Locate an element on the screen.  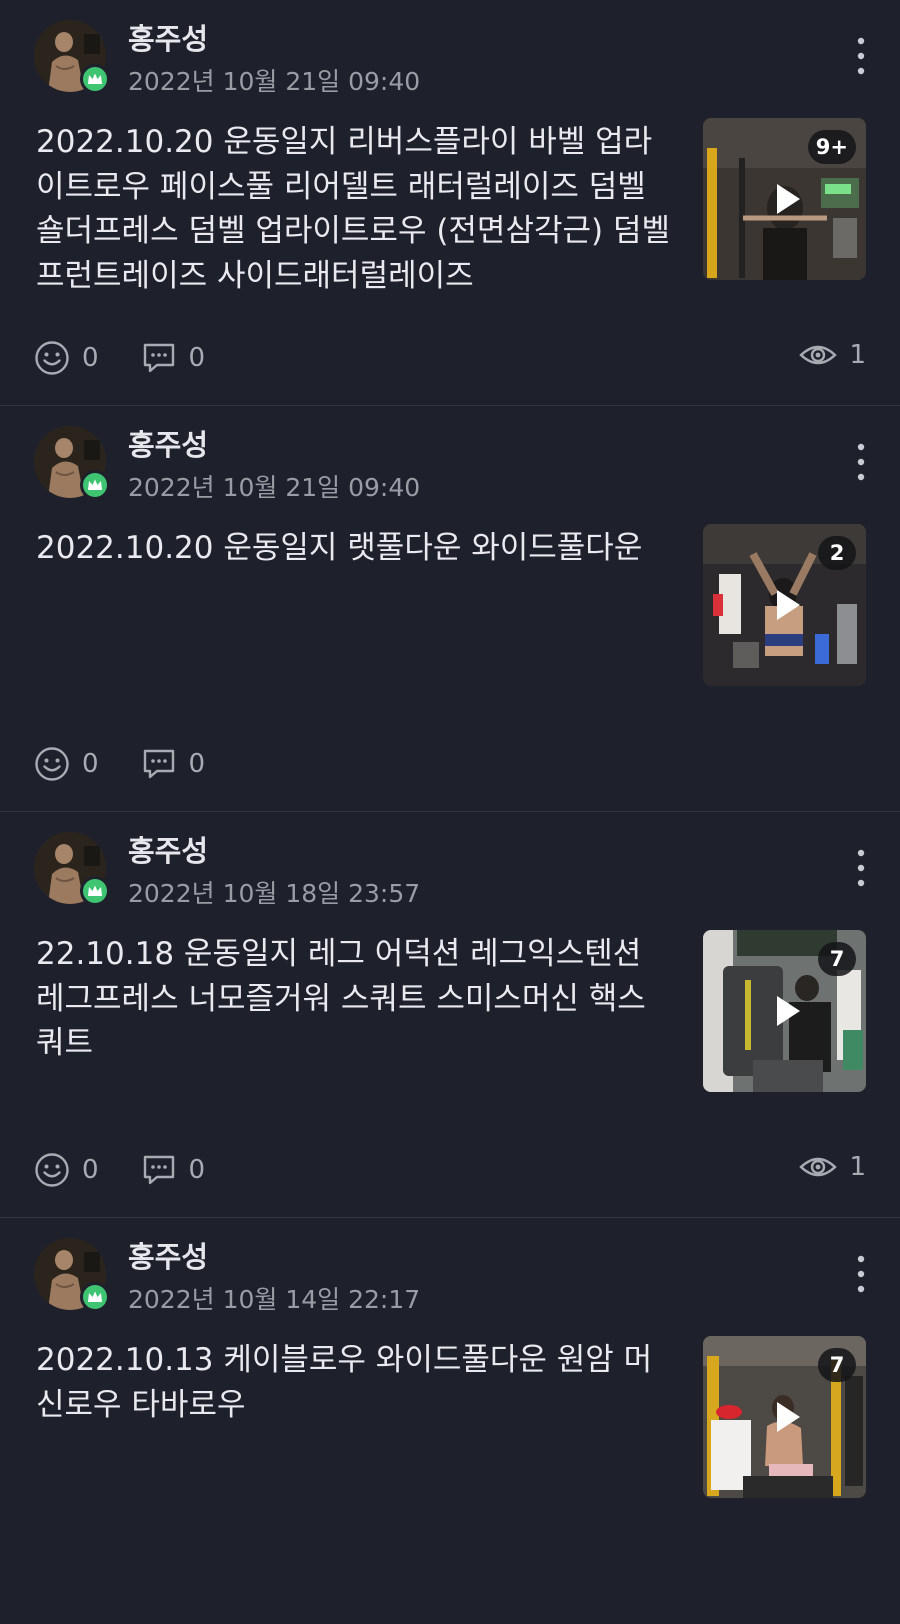
media-thumbnail: 2 is located at coordinates (784, 605).